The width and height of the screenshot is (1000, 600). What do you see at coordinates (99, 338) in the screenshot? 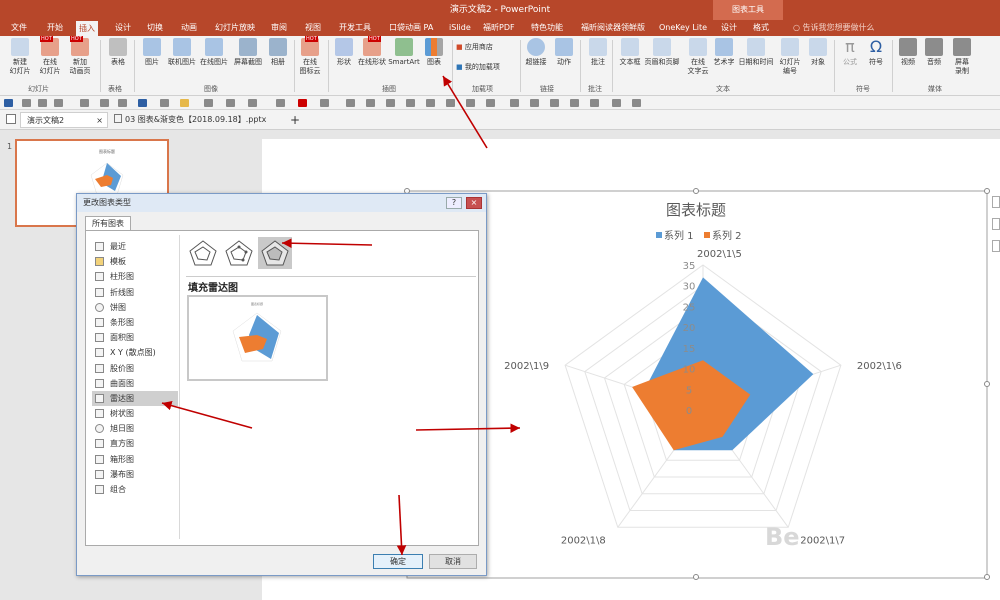
I see `area-chart-icon` at bounding box center [99, 338].